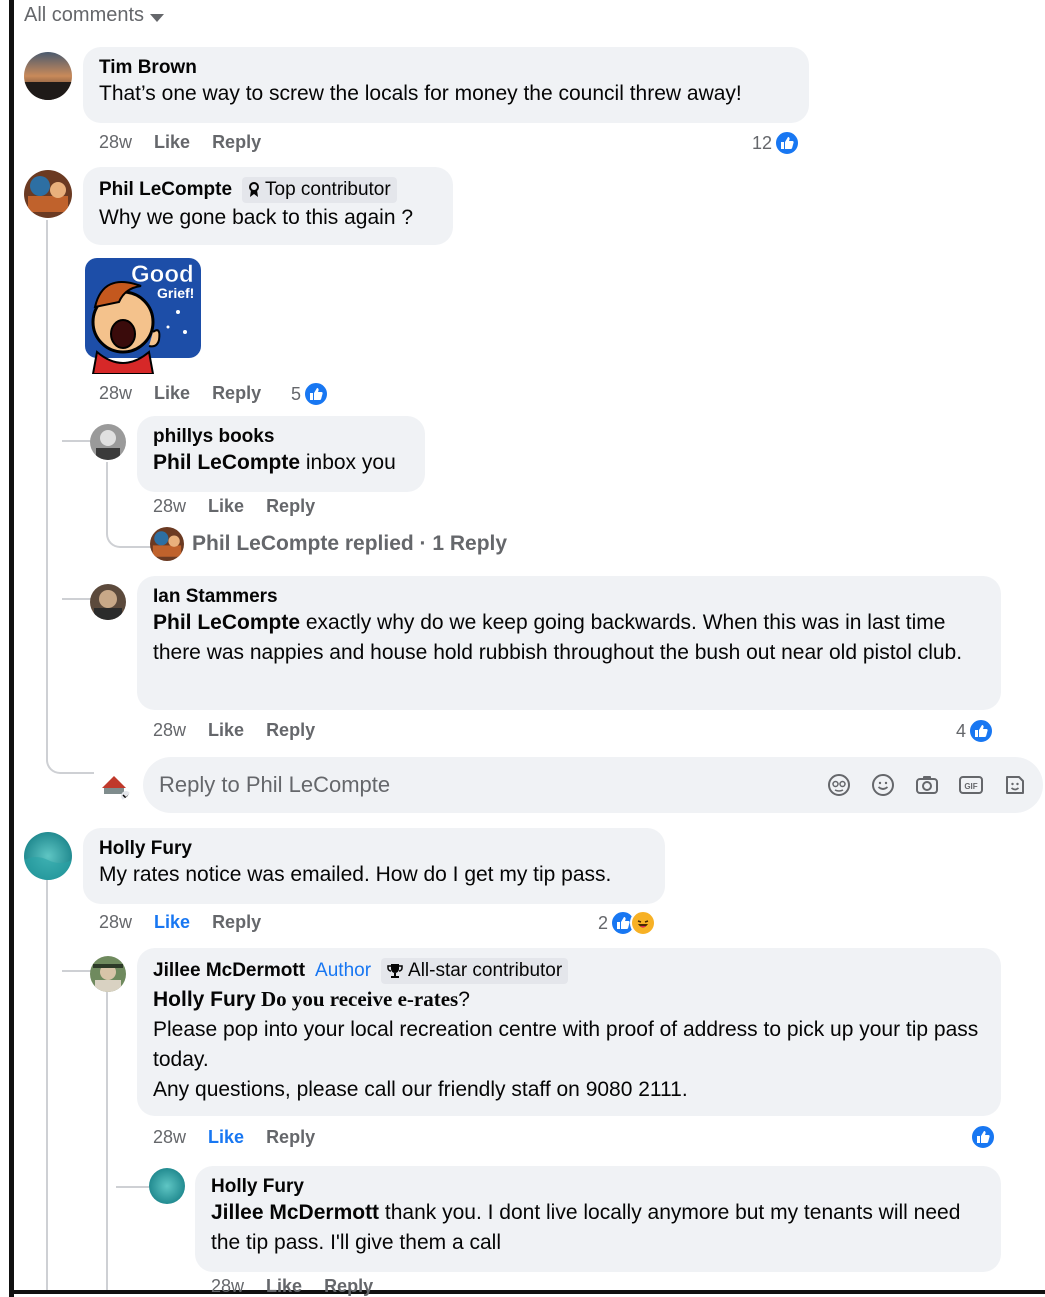 Image resolution: width=1045 pixels, height=1297 pixels. I want to click on author-name: phillys books, so click(214, 436).